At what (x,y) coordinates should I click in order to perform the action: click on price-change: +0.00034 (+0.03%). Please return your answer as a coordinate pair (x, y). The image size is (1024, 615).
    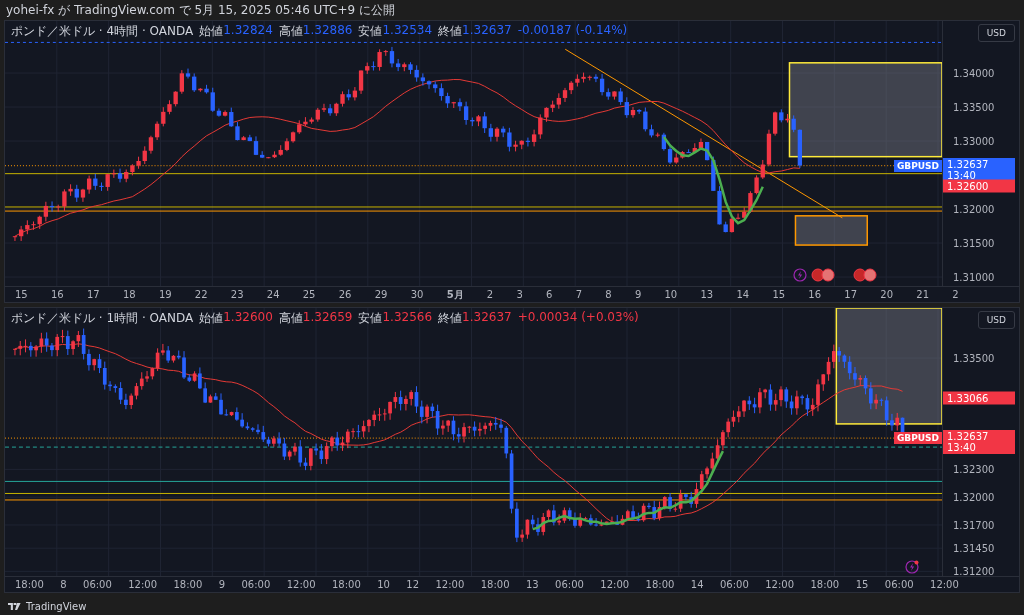
    Looking at the image, I should click on (578, 318).